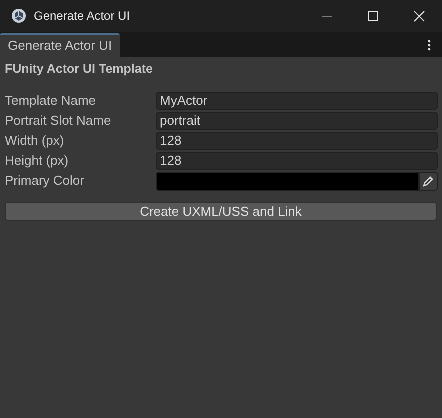  I want to click on close-icon, so click(419, 16).